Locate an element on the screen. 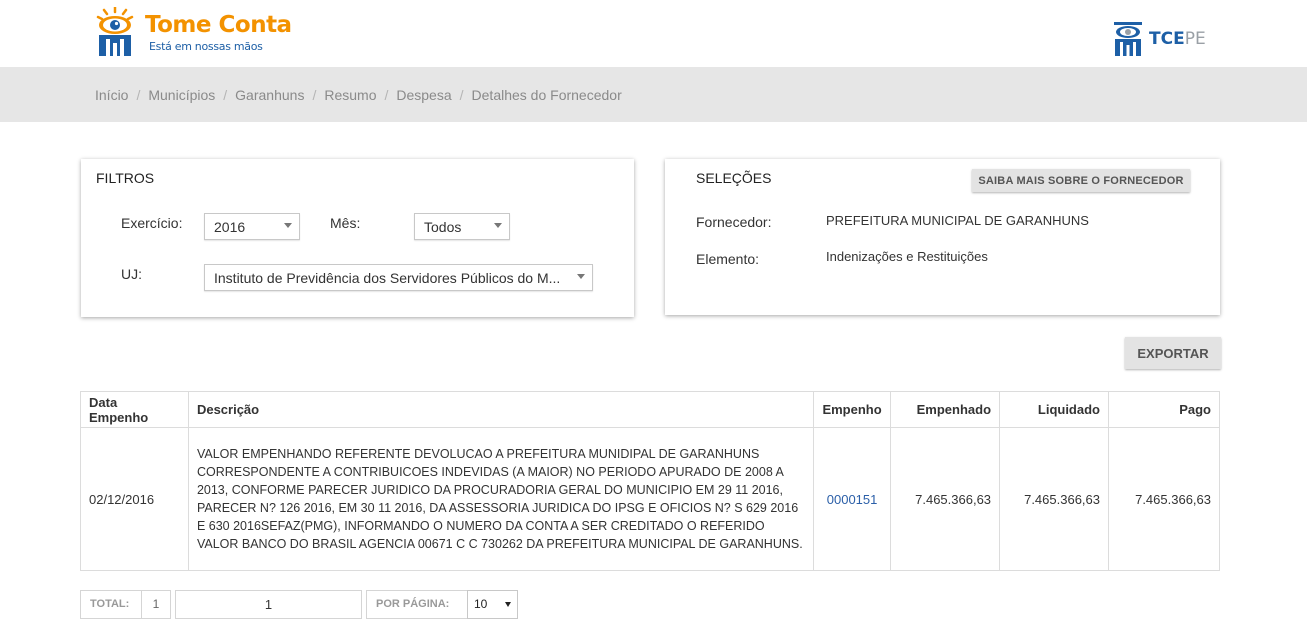 The width and height of the screenshot is (1307, 633). tce-brand-text: TCEPE is located at coordinates (1177, 39).